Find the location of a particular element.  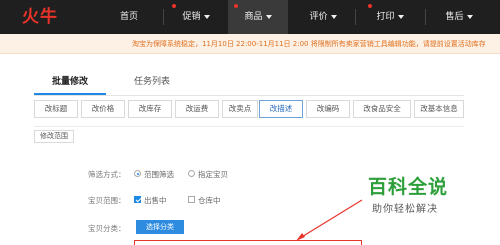

radio-label: 范围筛选 is located at coordinates (159, 174).